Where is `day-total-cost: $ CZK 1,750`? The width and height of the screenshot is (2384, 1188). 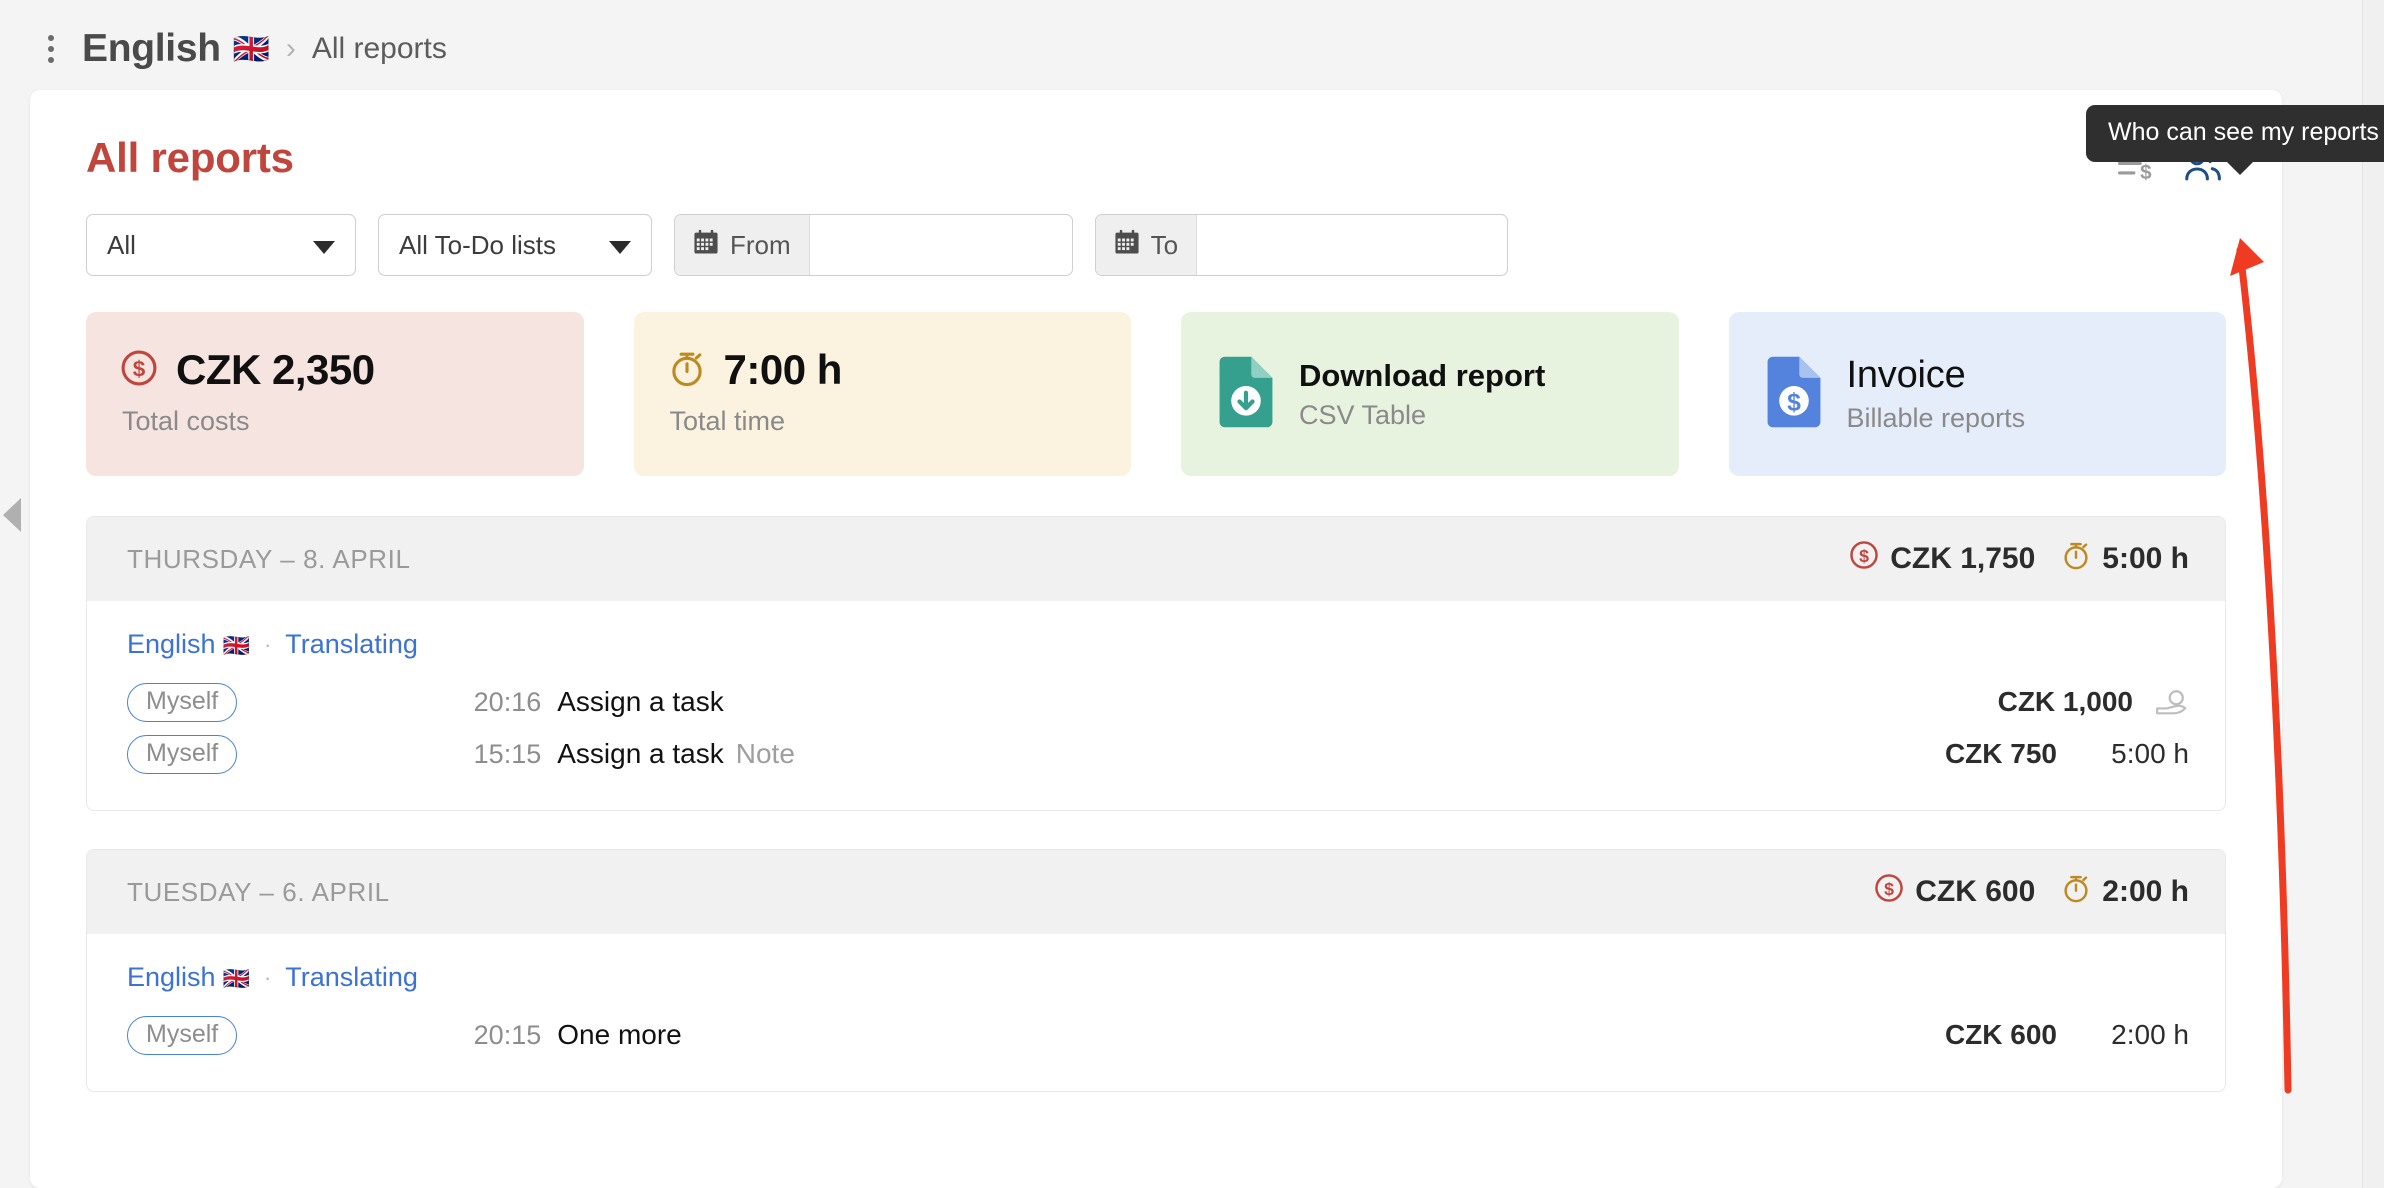 day-total-cost: $ CZK 1,750 is located at coordinates (1942, 559).